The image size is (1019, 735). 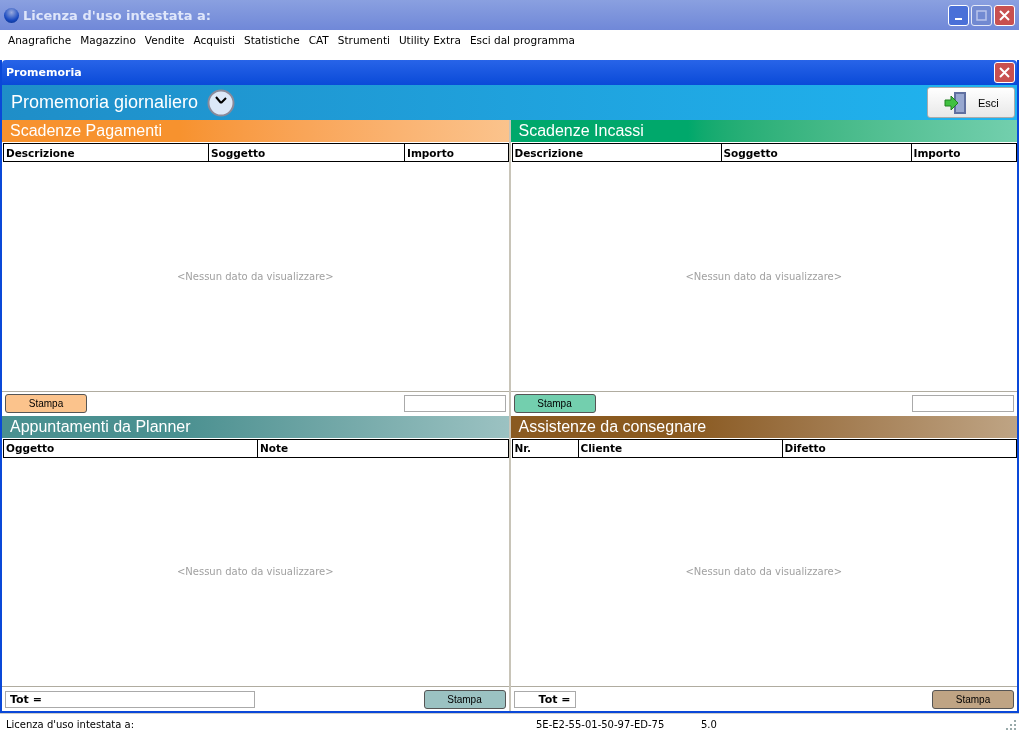 What do you see at coordinates (545, 448) in the screenshot?
I see `column-header: Nr.` at bounding box center [545, 448].